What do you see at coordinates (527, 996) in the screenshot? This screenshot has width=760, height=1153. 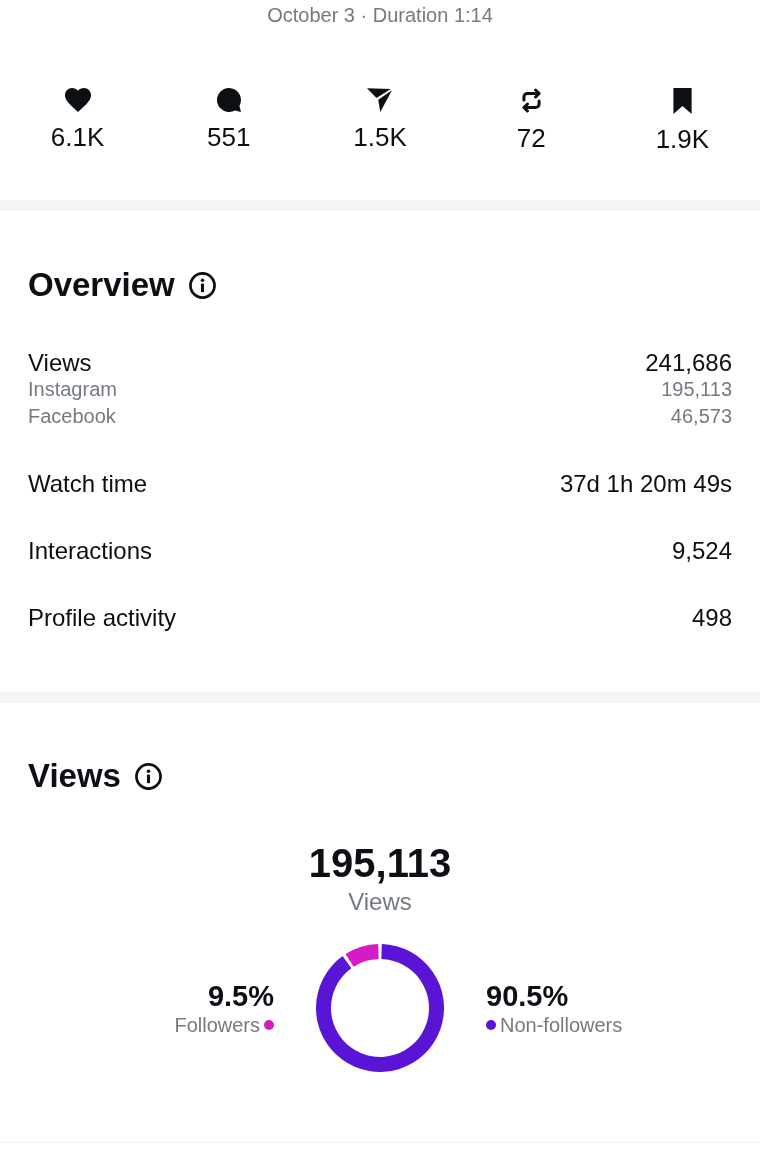 I see `legend-percent: 90.5%` at bounding box center [527, 996].